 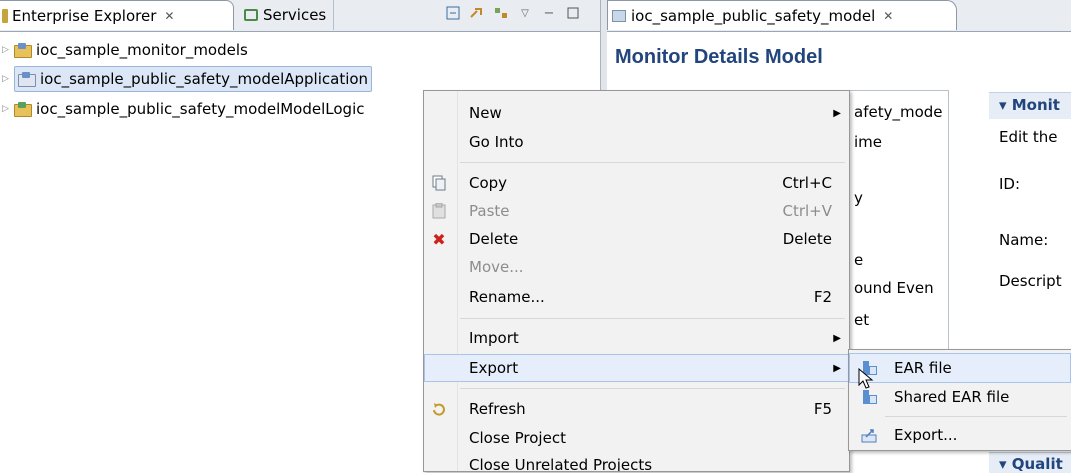 What do you see at coordinates (822, 297) in the screenshot?
I see `menu-item-shortcut: F2` at bounding box center [822, 297].